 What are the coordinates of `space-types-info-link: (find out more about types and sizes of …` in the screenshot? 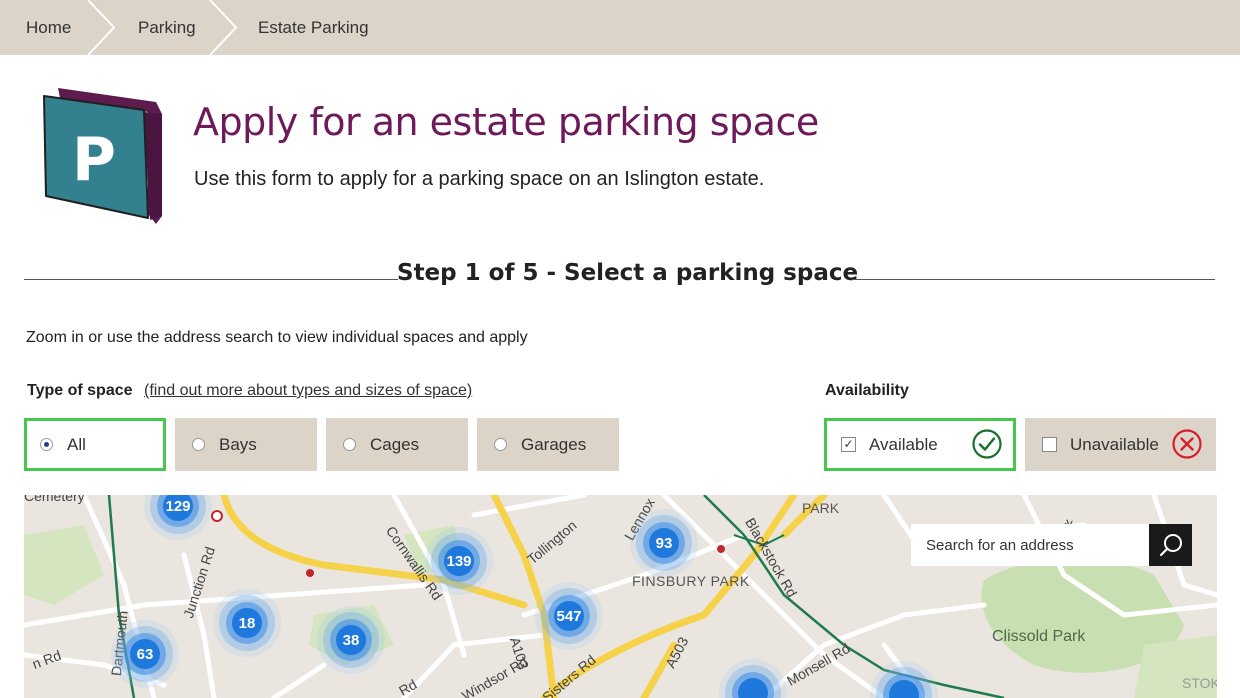 It's located at (308, 391).